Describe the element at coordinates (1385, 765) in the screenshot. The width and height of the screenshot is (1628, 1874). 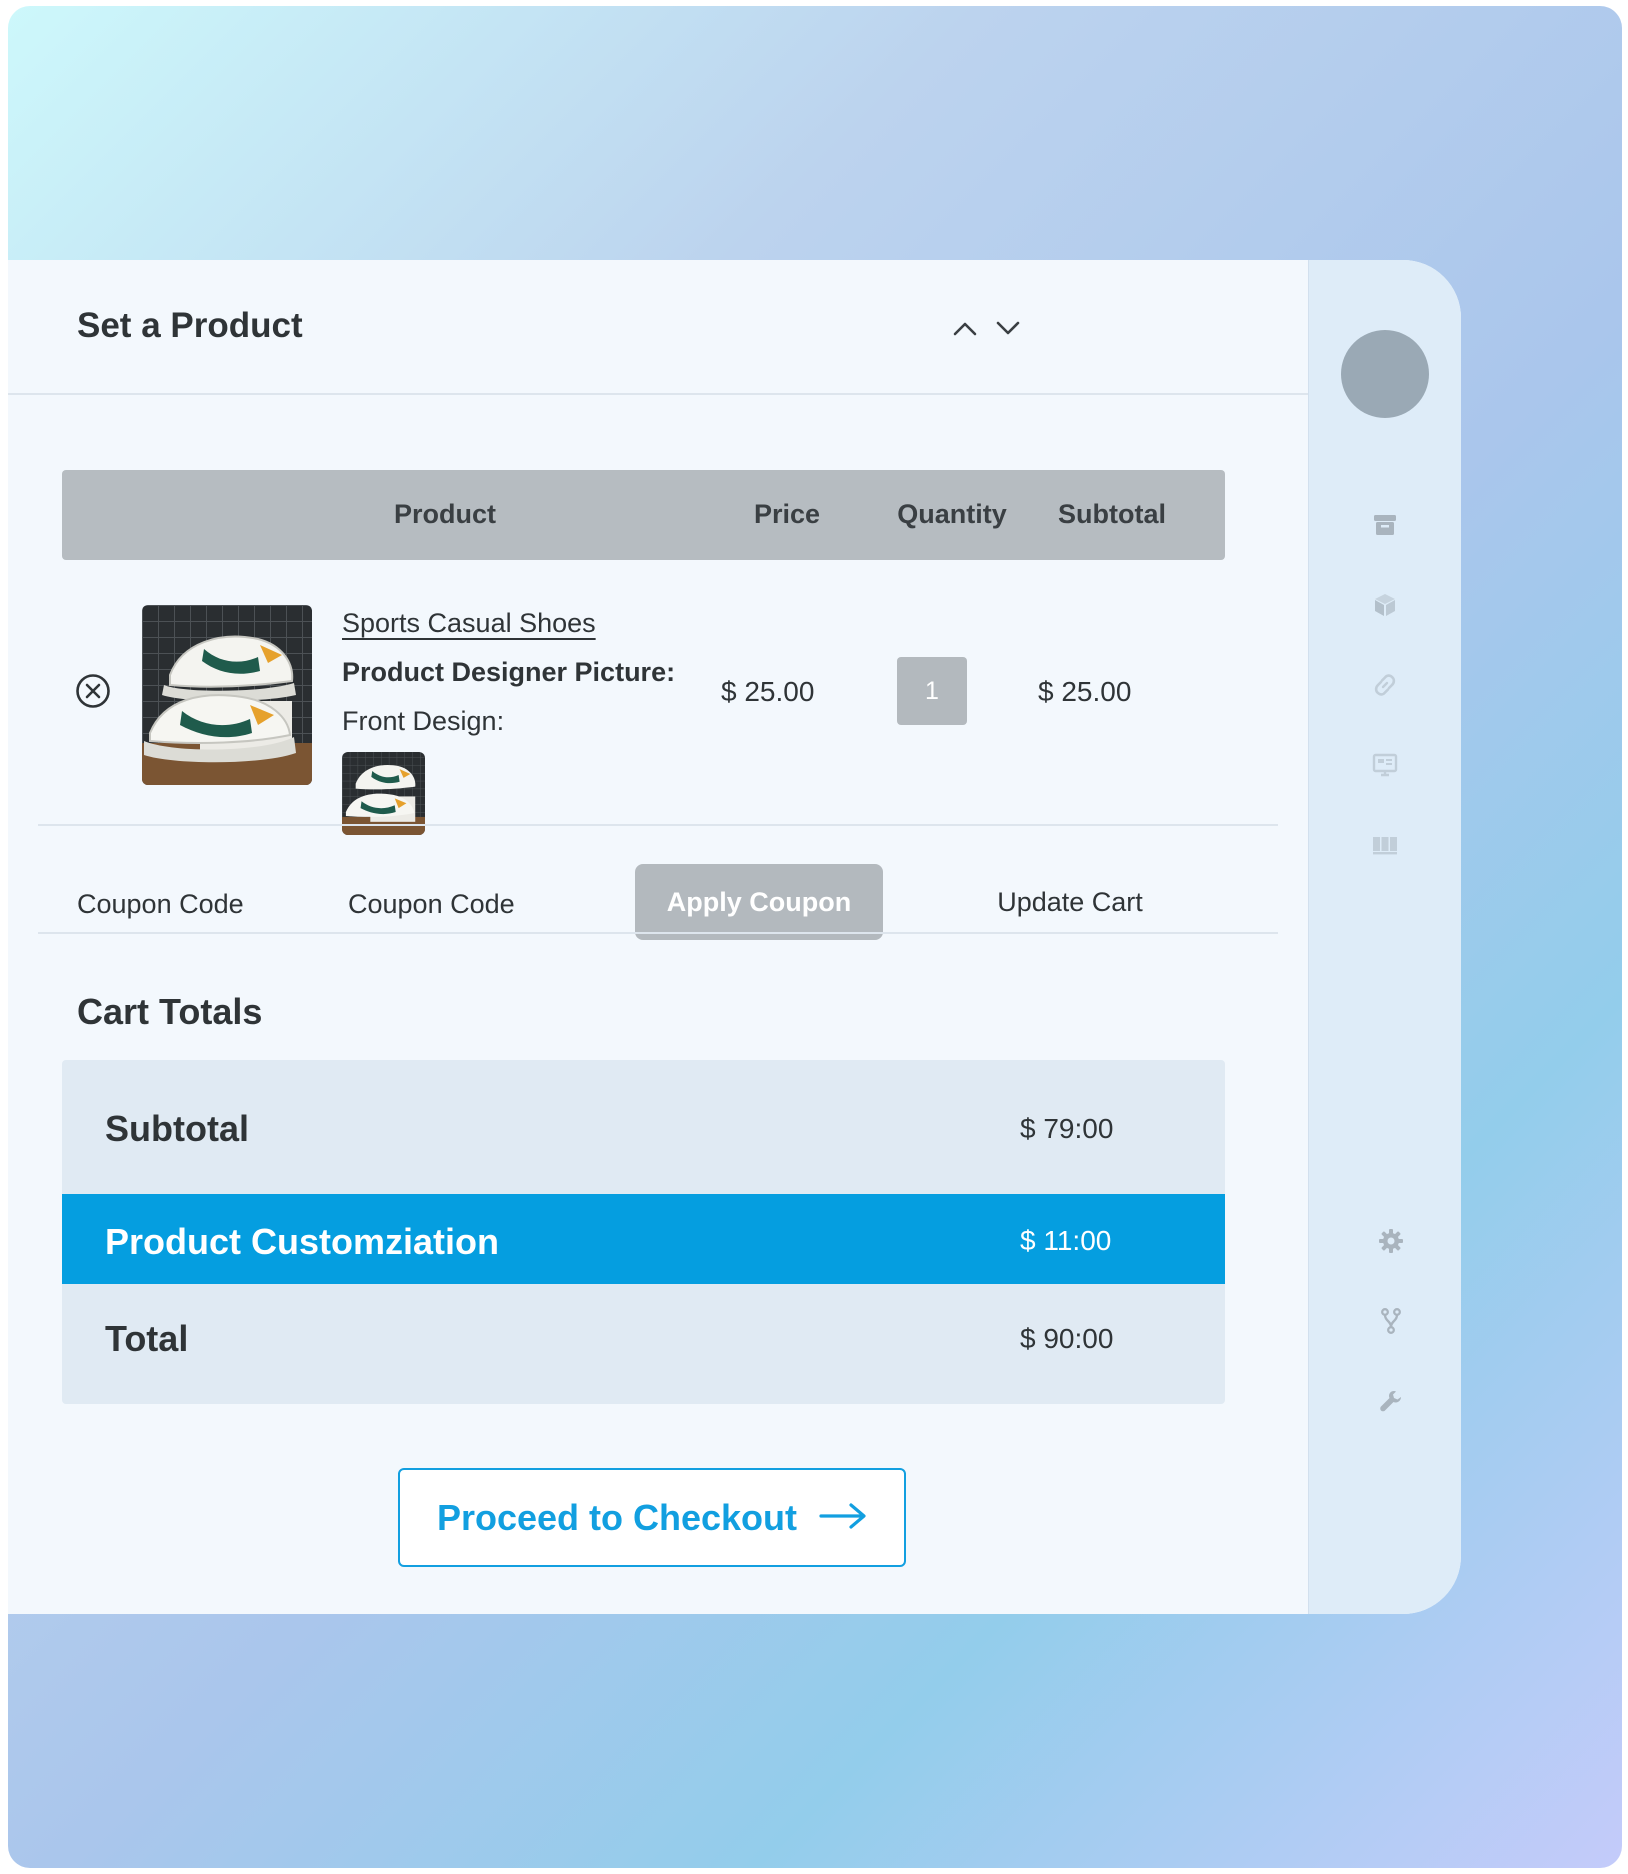
I see `monitor-icon` at that location.